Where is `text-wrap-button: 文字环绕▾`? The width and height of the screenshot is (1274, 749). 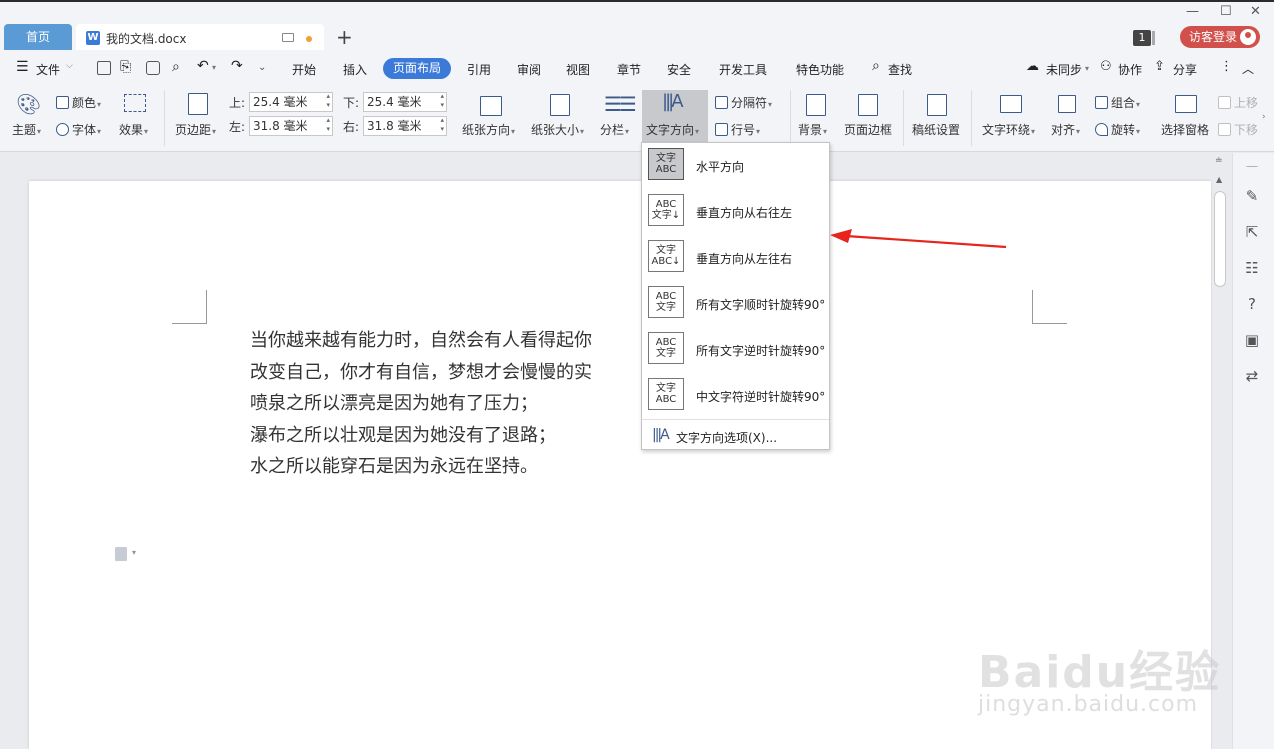 text-wrap-button: 文字环绕▾ is located at coordinates (1008, 129).